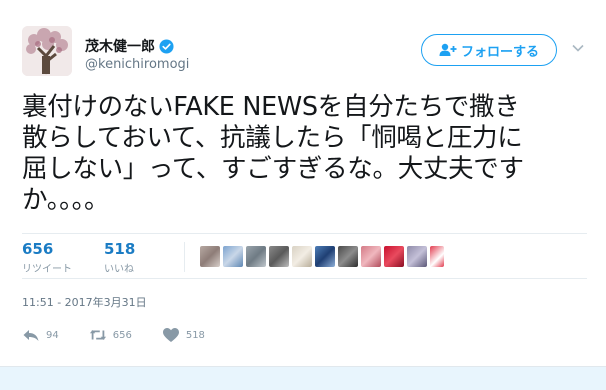 The height and width of the screenshot is (390, 606). Describe the element at coordinates (184, 257) in the screenshot. I see `stats-divider` at that location.